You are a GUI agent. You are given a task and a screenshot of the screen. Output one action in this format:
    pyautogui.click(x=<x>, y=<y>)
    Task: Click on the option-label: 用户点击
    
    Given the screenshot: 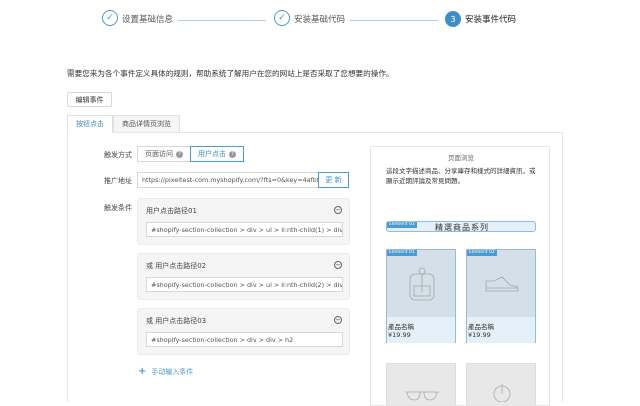 What is the action you would take?
    pyautogui.click(x=212, y=154)
    